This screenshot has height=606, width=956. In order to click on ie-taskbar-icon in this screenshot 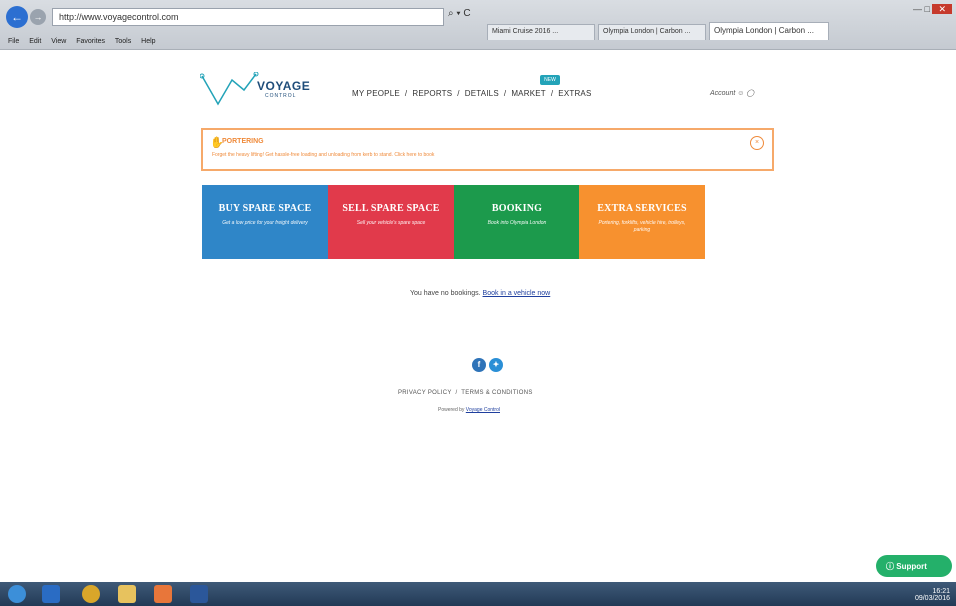, I will do `click(51, 594)`.